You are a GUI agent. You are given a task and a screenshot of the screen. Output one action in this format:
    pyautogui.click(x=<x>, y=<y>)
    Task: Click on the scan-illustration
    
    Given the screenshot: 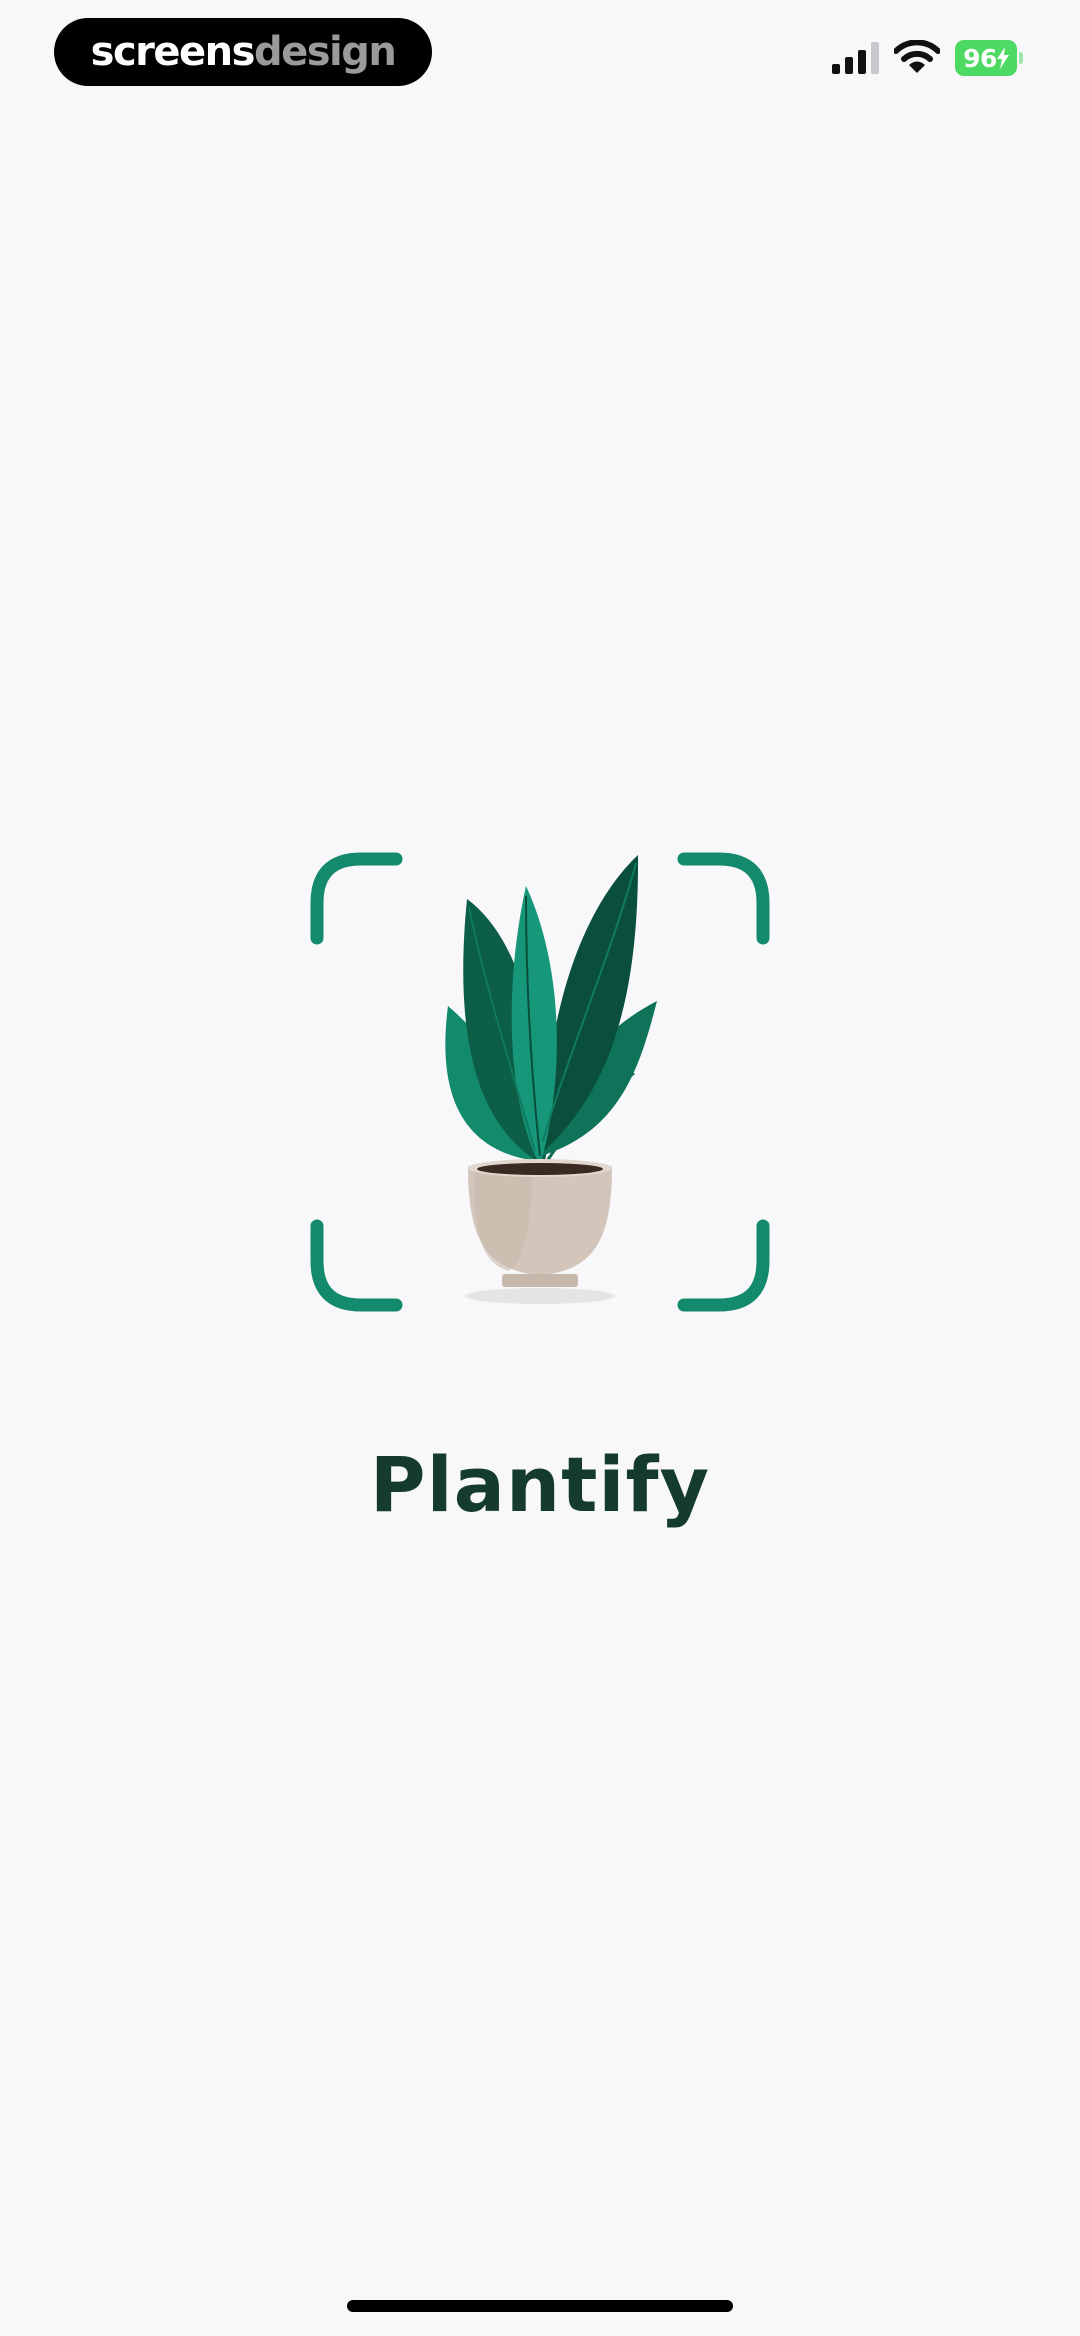 What is the action you would take?
    pyautogui.click(x=540, y=1082)
    